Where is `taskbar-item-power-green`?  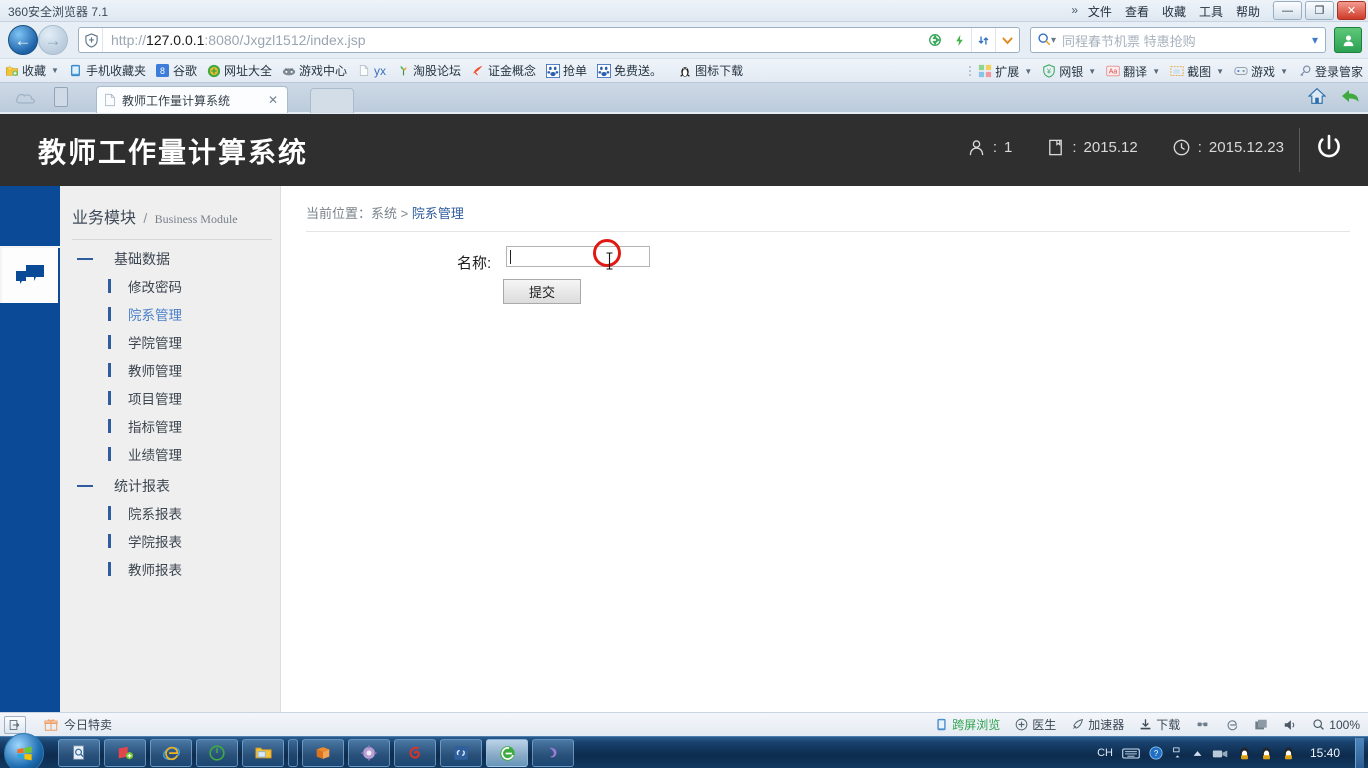
taskbar-item-power-green is located at coordinates (217, 753).